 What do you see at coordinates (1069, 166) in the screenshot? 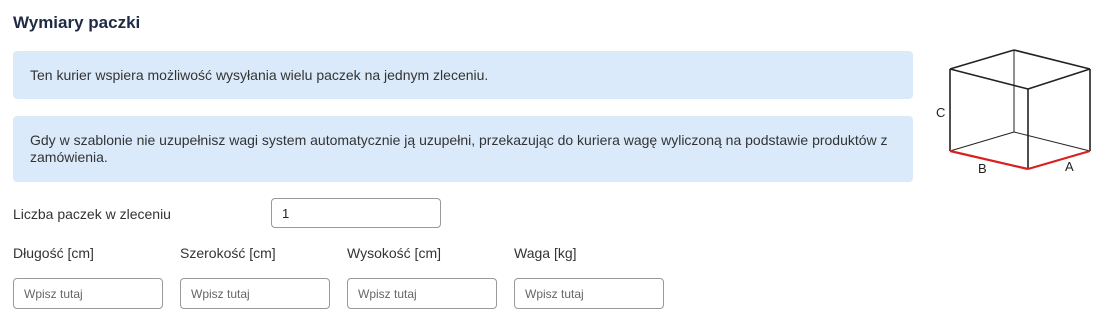
I see `dimension-label-a: A` at bounding box center [1069, 166].